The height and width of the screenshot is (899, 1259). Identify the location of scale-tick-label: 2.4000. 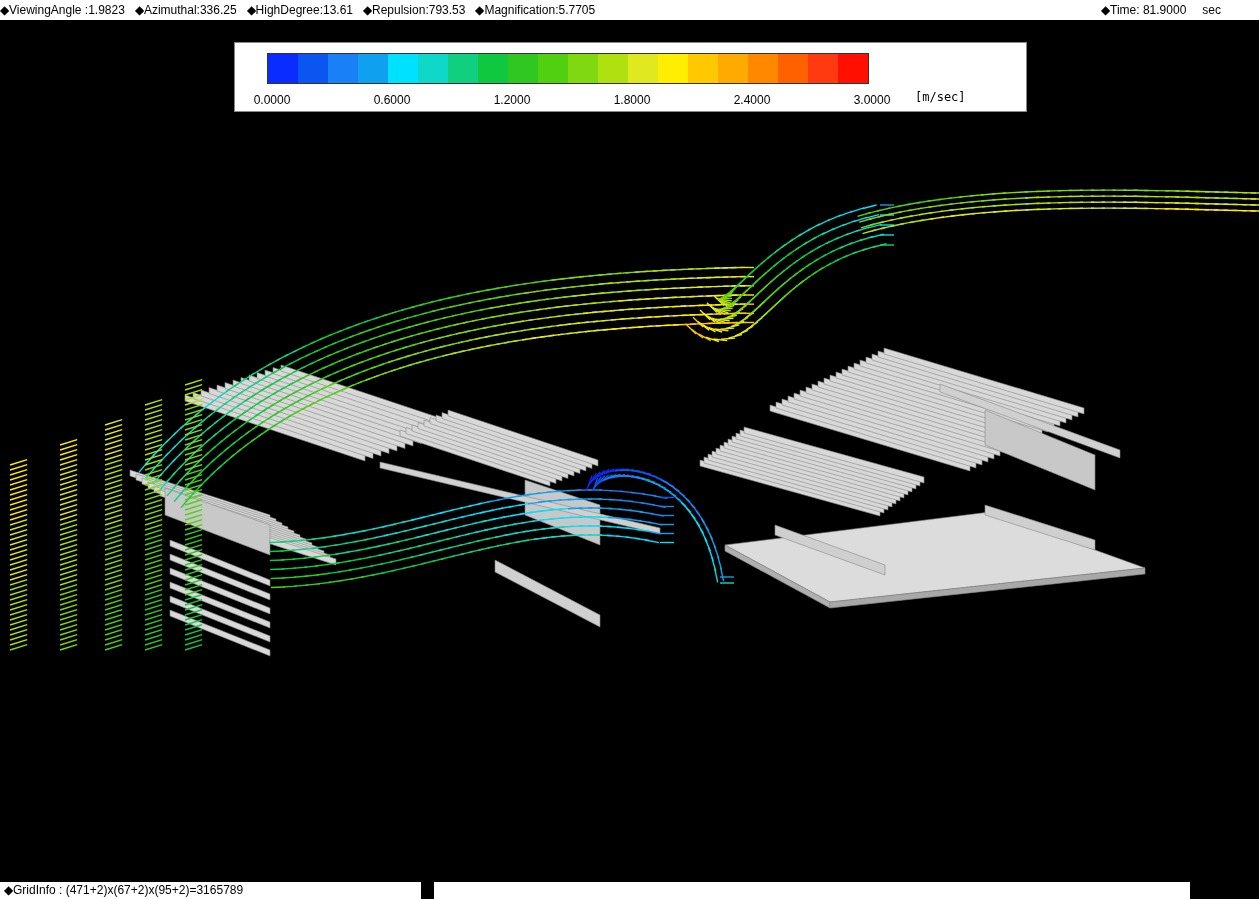
(752, 100).